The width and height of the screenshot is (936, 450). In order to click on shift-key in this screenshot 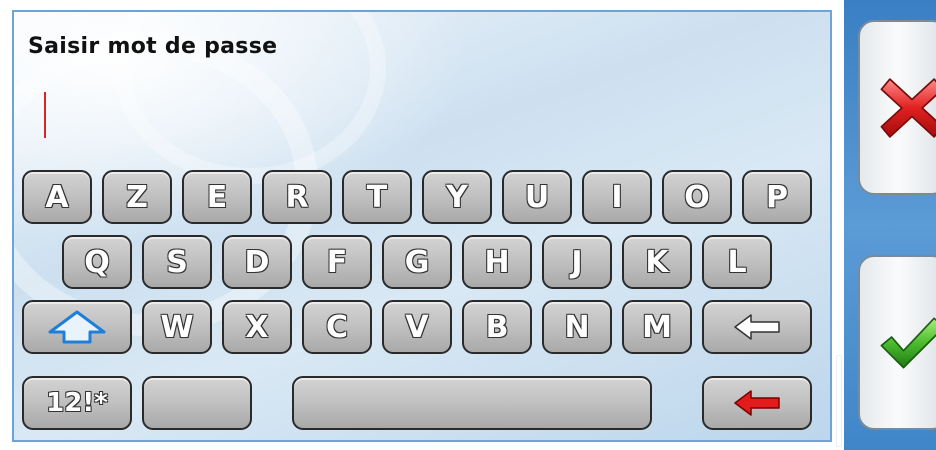, I will do `click(77, 327)`.